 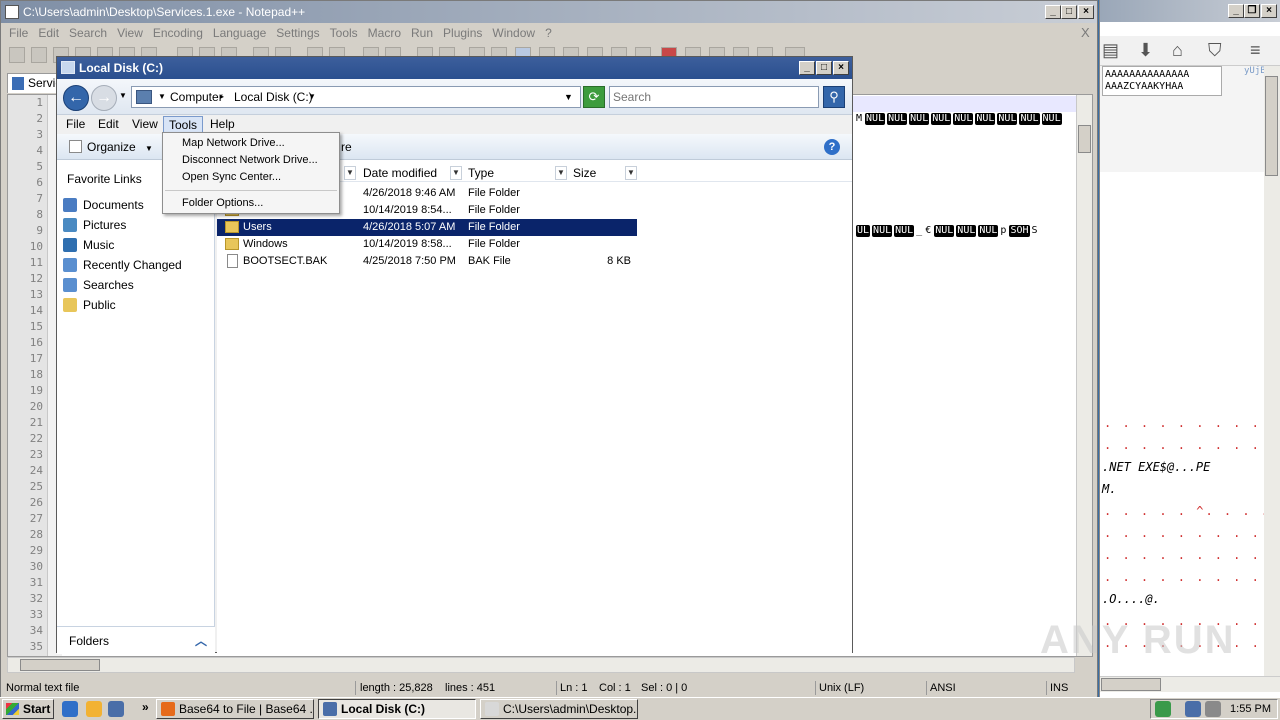 I want to click on menu-tools: Tools, so click(x=344, y=33).